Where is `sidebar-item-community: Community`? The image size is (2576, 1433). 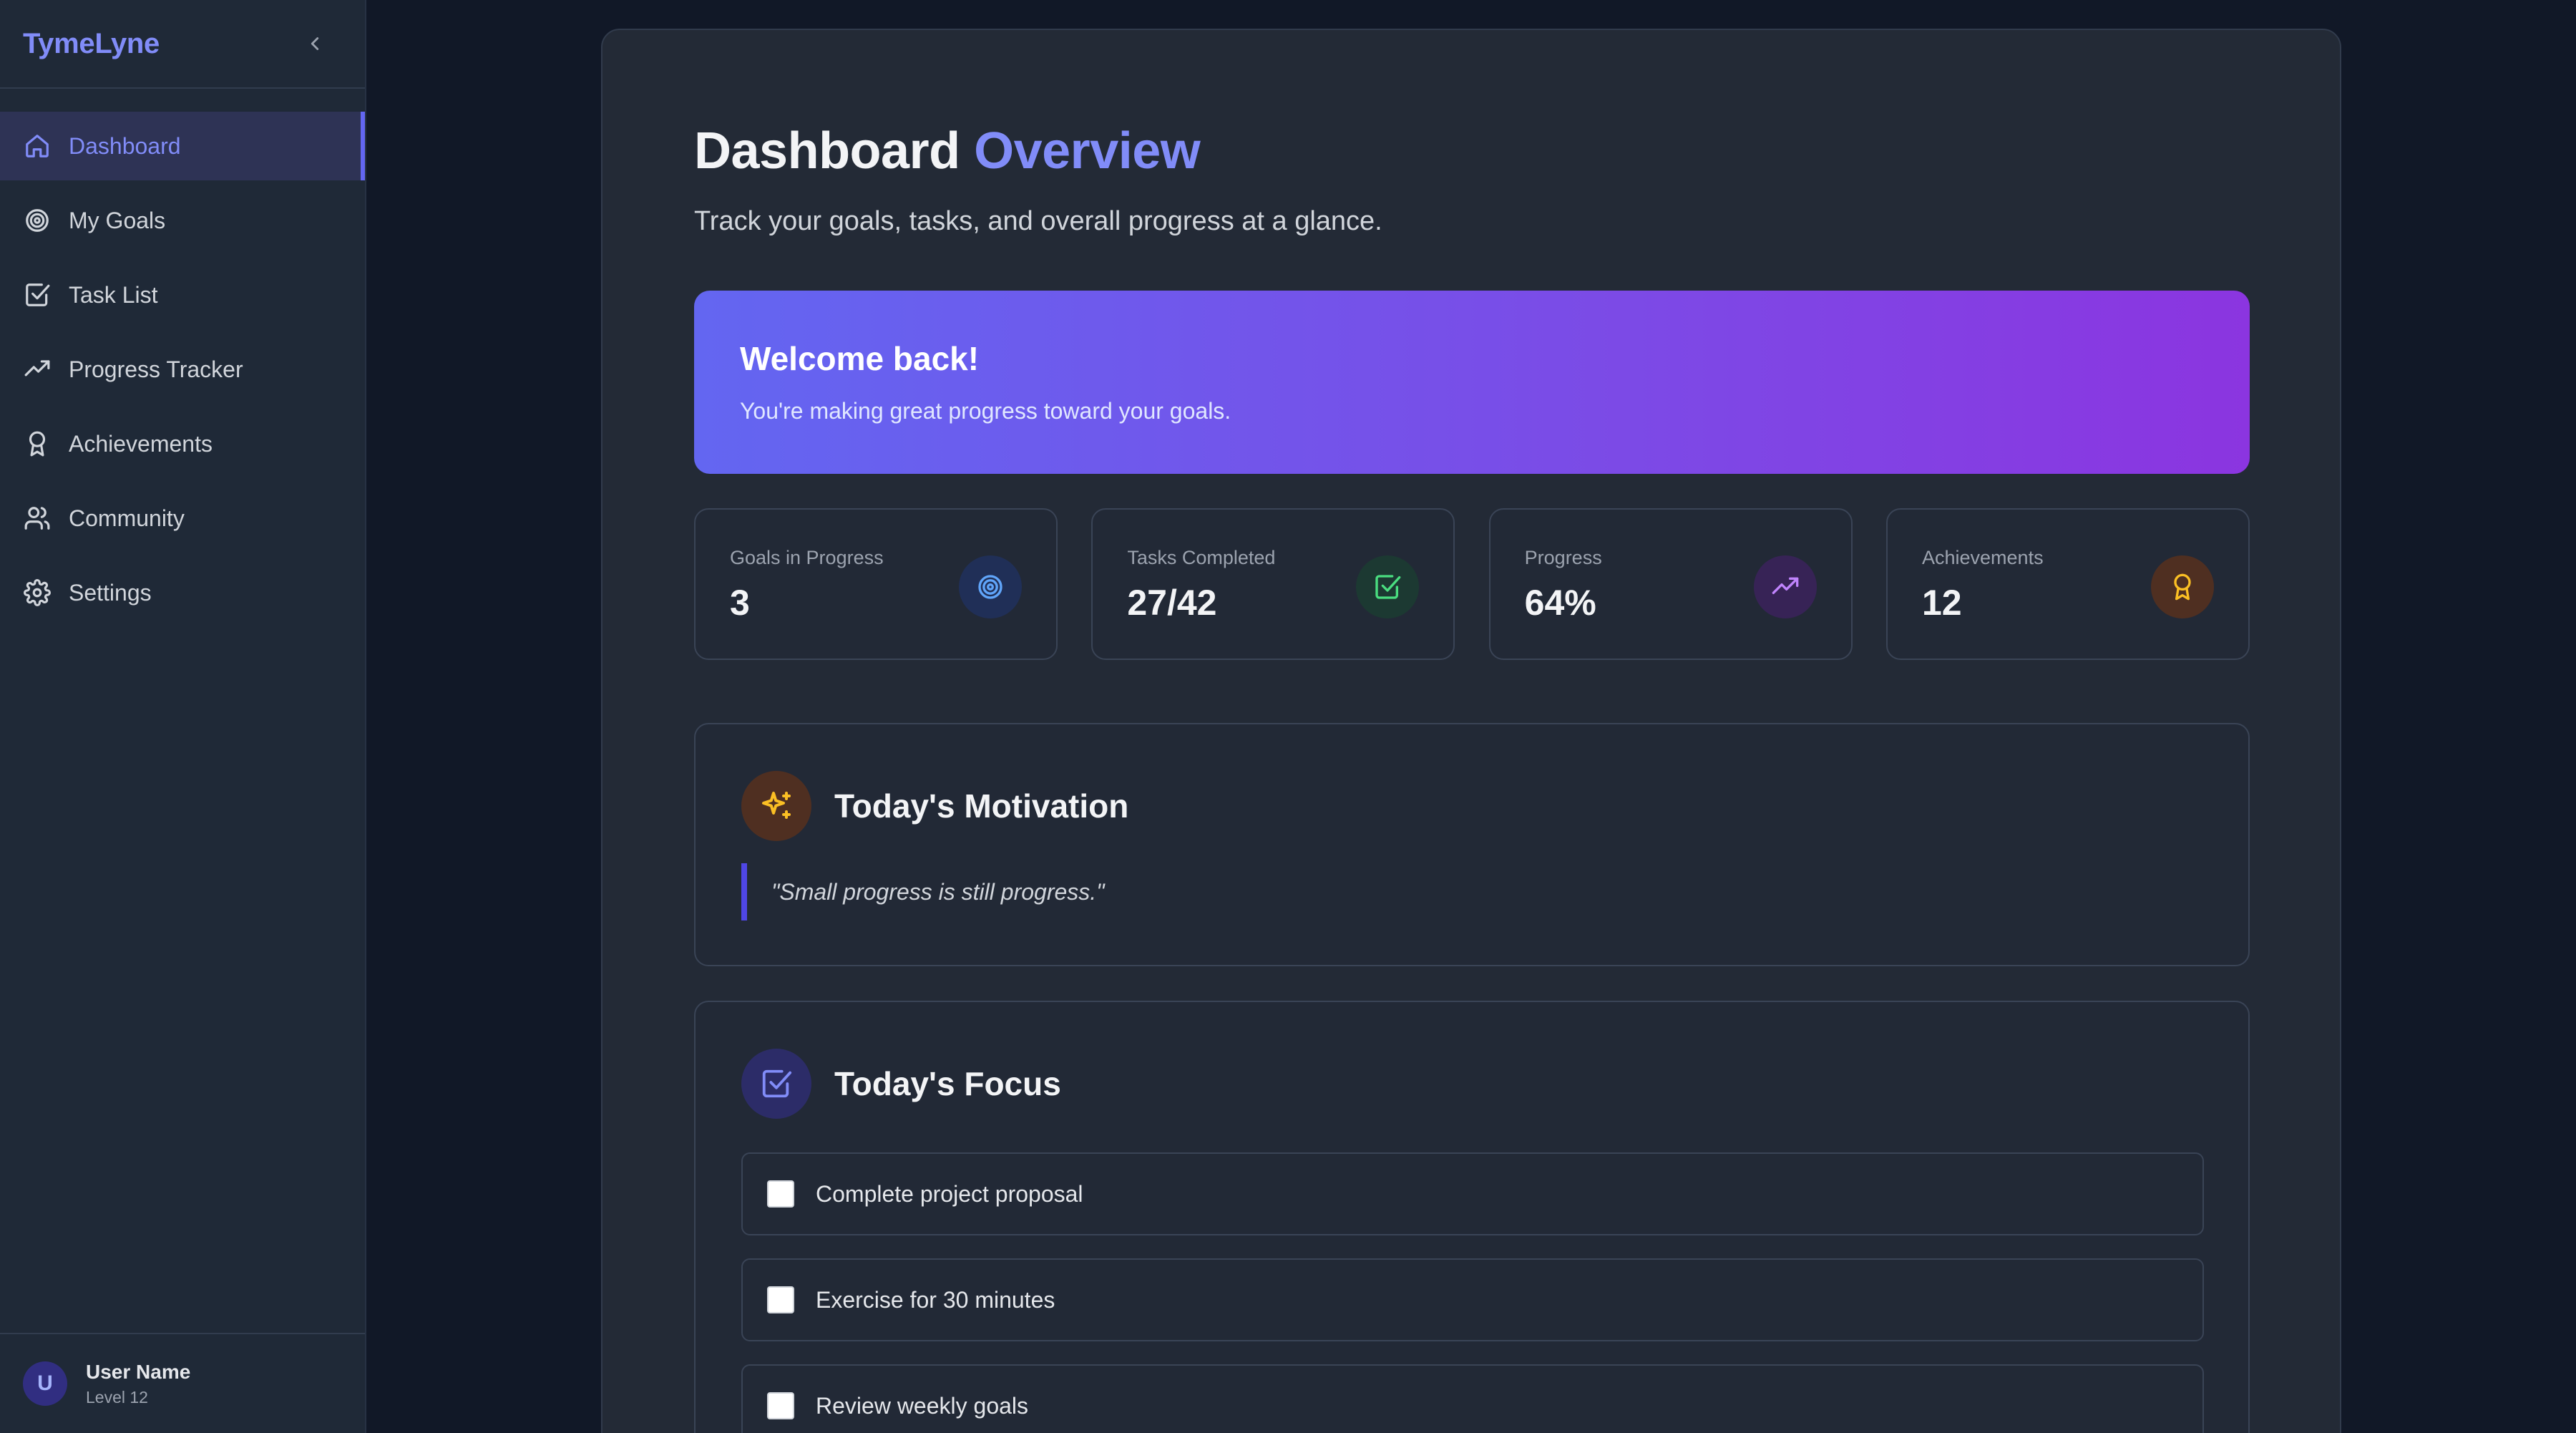
sidebar-item-community: Community is located at coordinates (182, 518).